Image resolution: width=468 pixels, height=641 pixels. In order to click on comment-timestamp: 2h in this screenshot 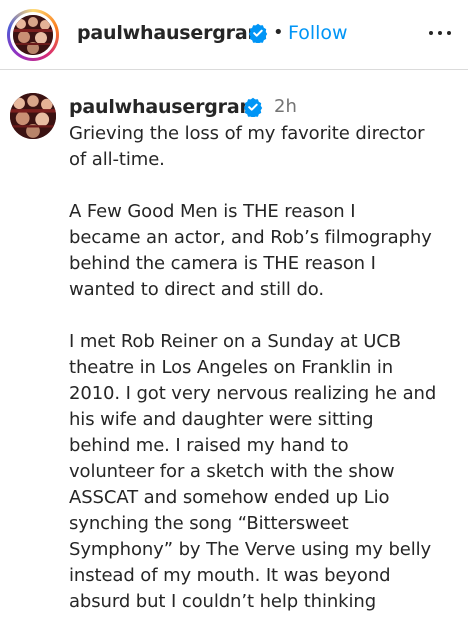, I will do `click(285, 107)`.